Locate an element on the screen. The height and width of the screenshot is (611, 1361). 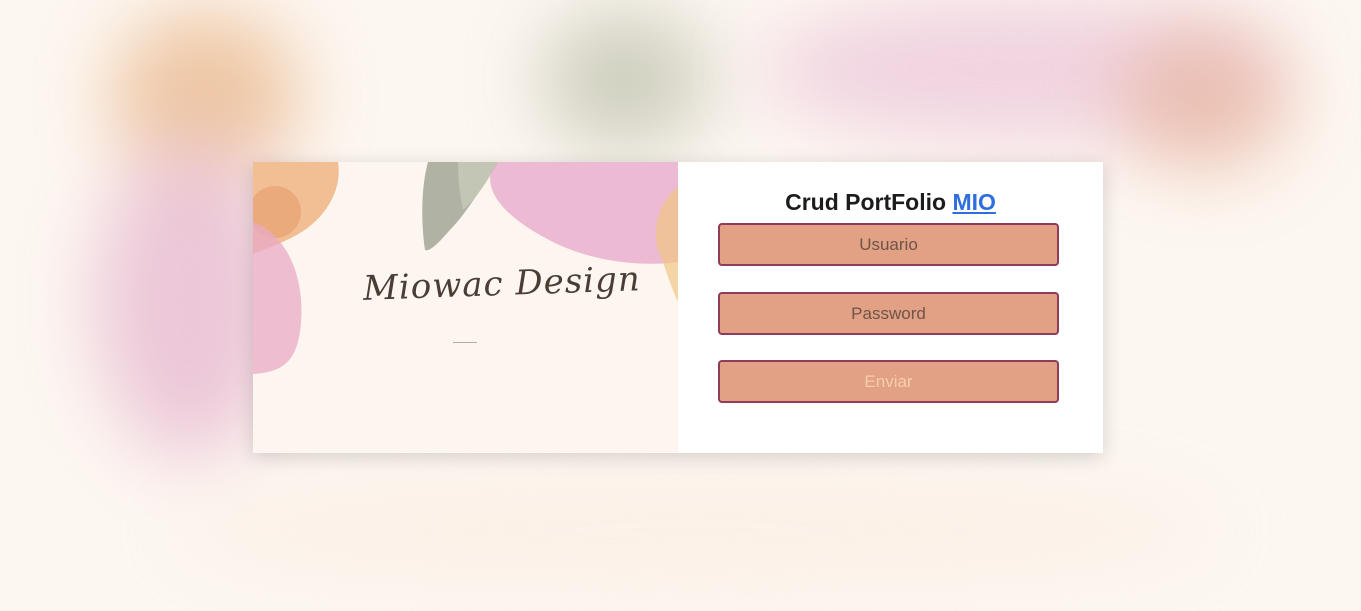
username-input is located at coordinates (888, 244).